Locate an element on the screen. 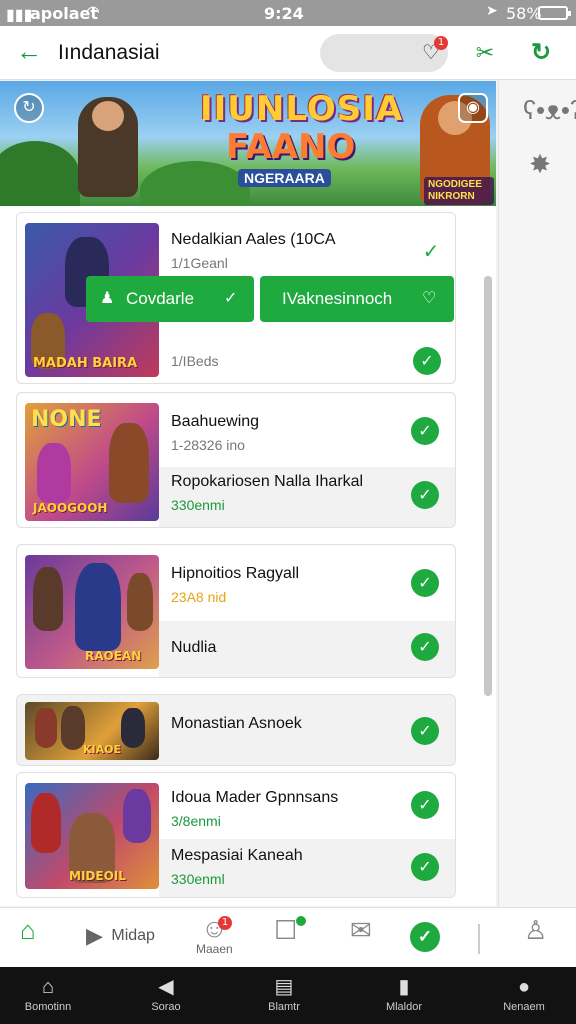 The height and width of the screenshot is (1024, 576). sysnav-person: ● Nenaem is located at coordinates (524, 994).